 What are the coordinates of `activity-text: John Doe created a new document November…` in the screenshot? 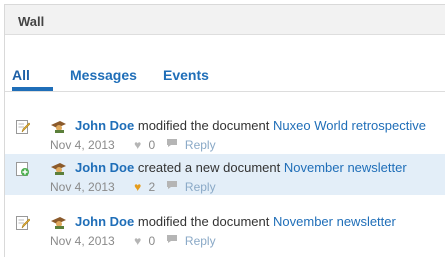 It's located at (241, 167).